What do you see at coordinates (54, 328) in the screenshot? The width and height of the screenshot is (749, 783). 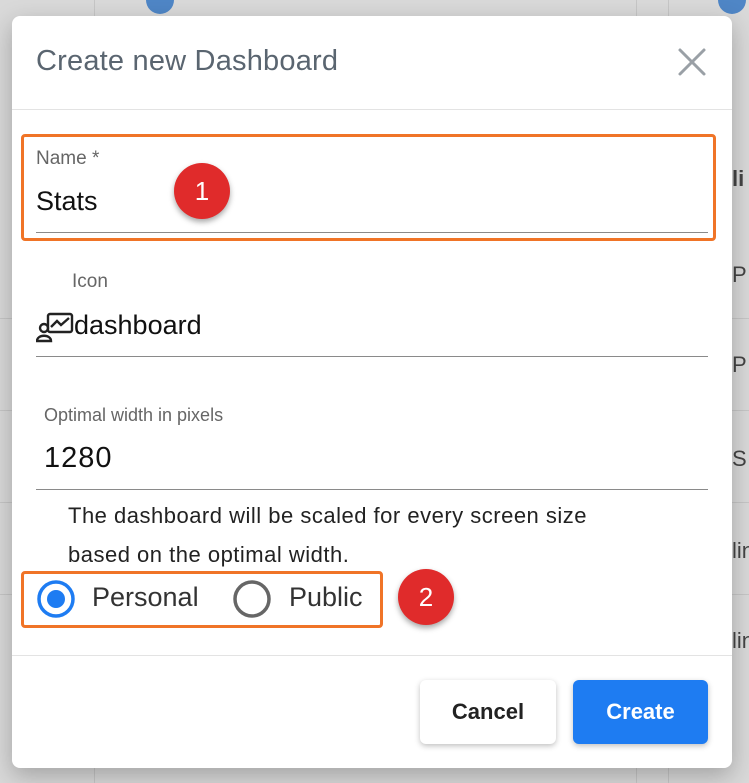 I see `dashboard-icon` at bounding box center [54, 328].